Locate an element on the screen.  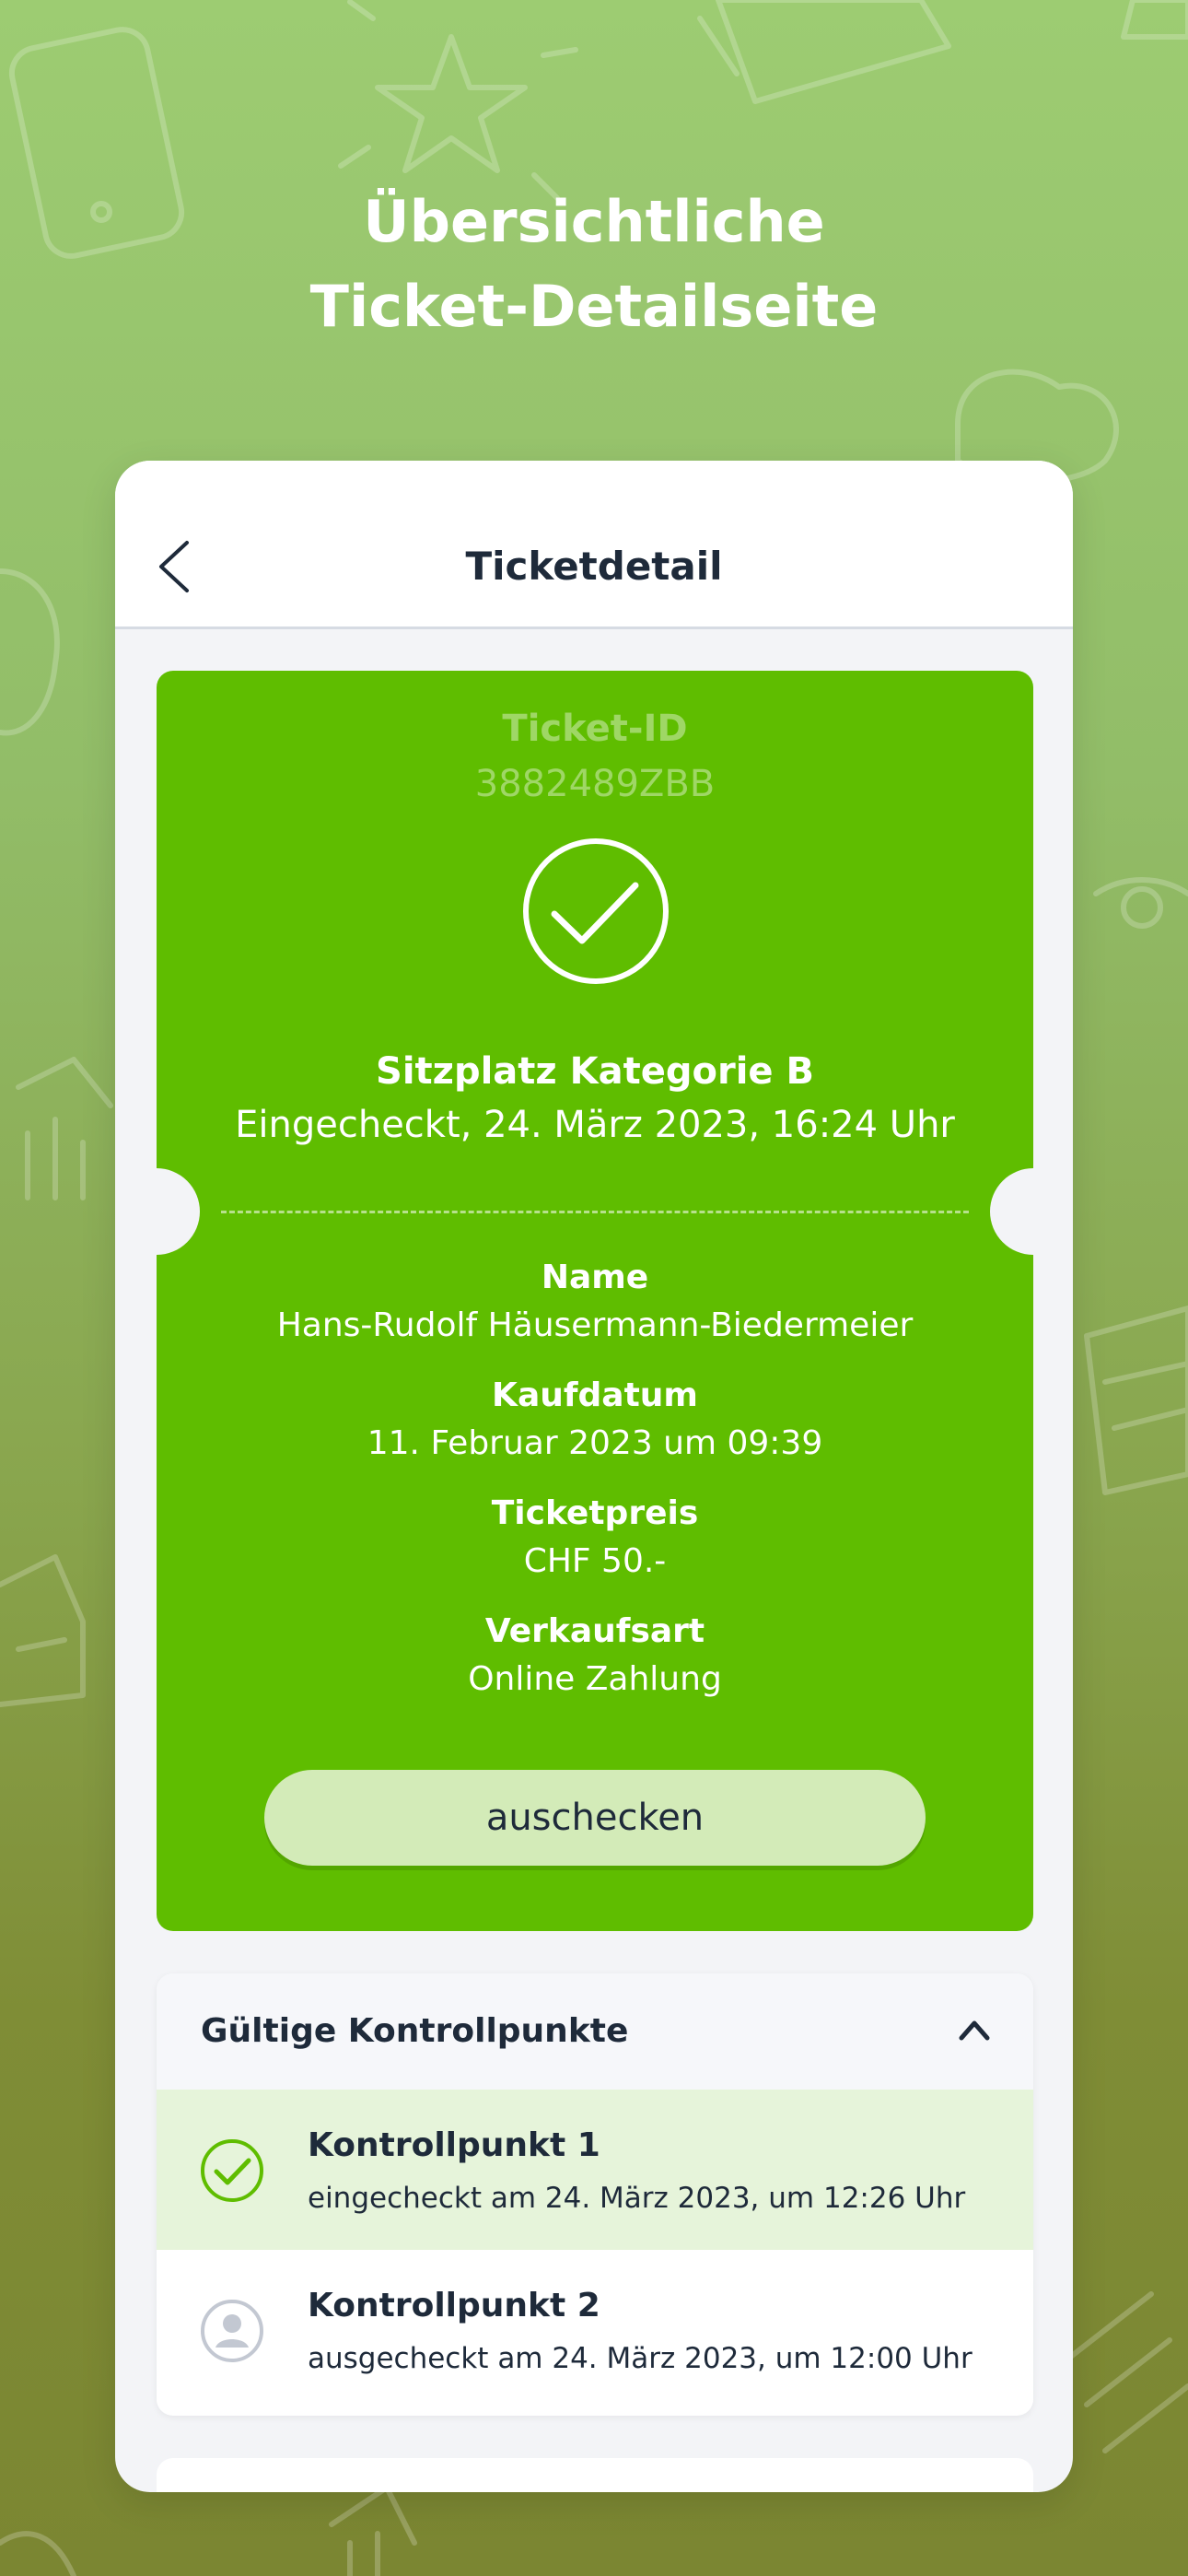
checkout-button: auschecken is located at coordinates (595, 1818).